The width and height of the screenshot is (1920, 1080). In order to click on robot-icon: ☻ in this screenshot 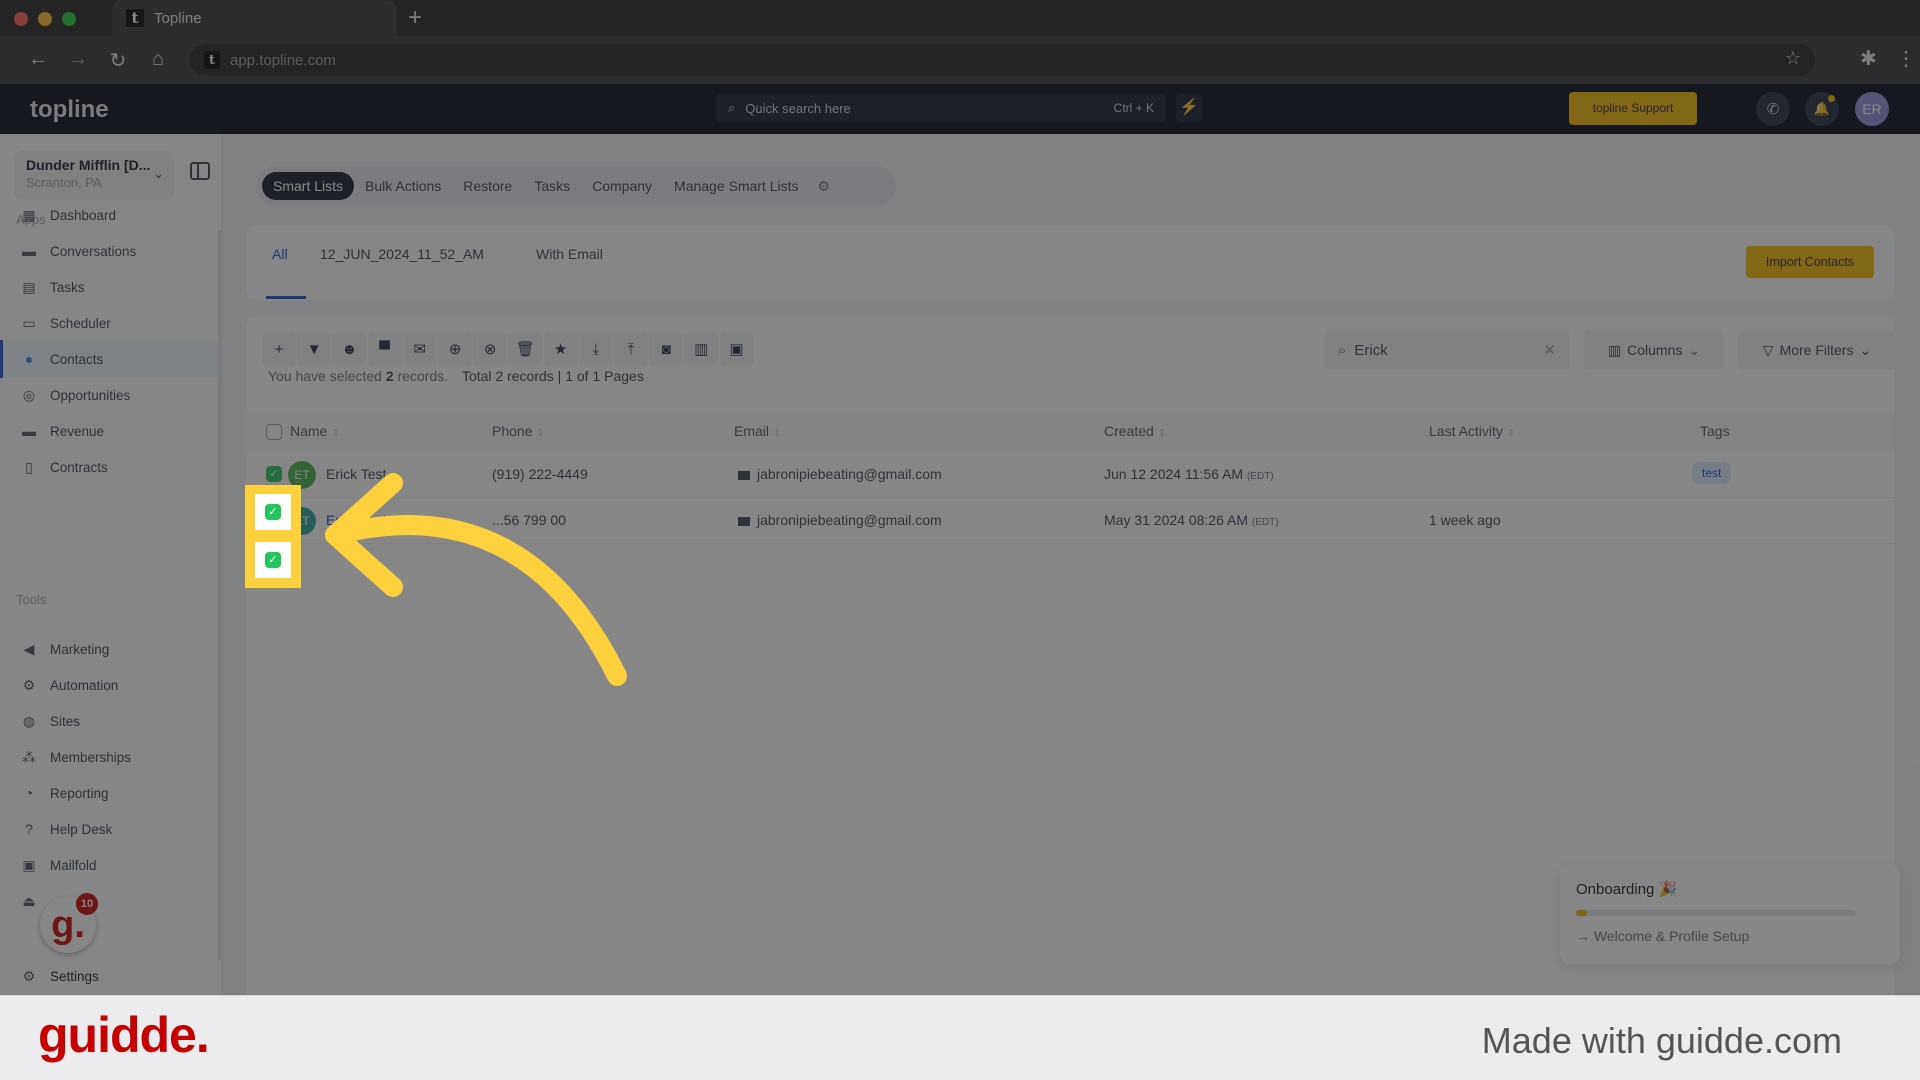, I will do `click(349, 349)`.